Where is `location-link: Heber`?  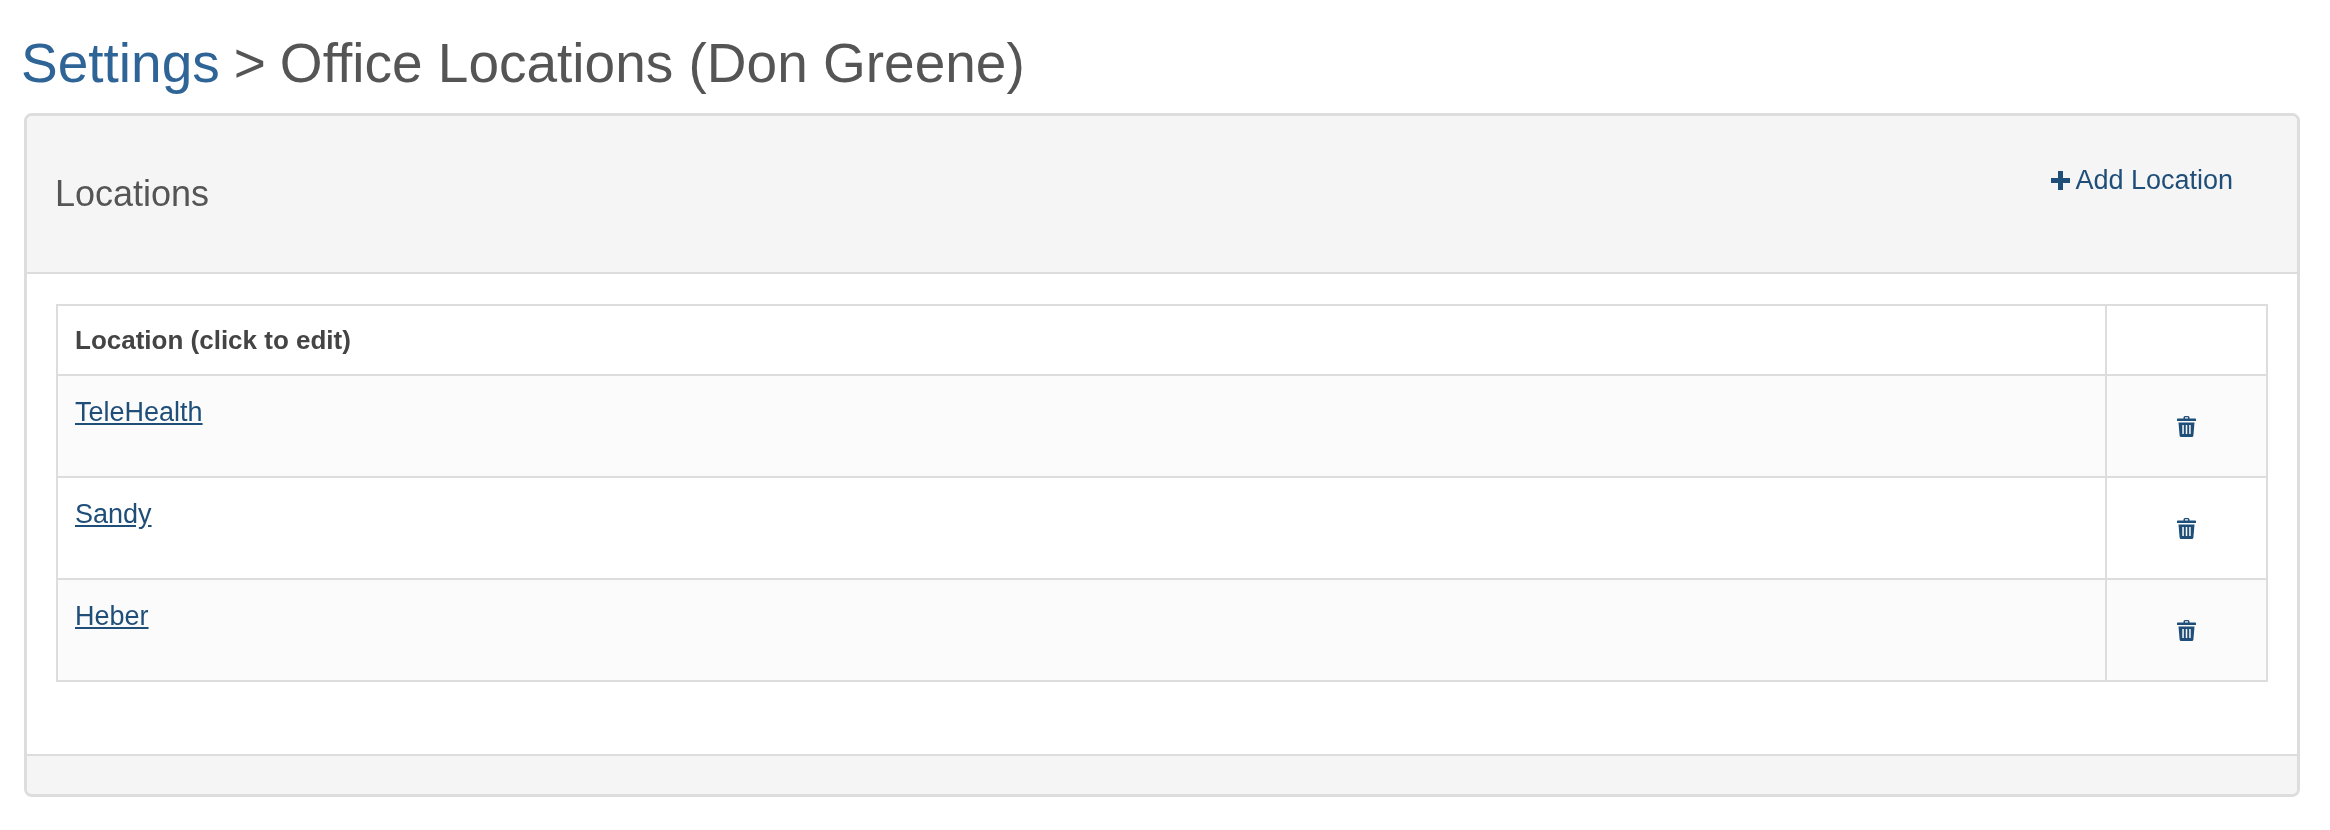 location-link: Heber is located at coordinates (112, 616).